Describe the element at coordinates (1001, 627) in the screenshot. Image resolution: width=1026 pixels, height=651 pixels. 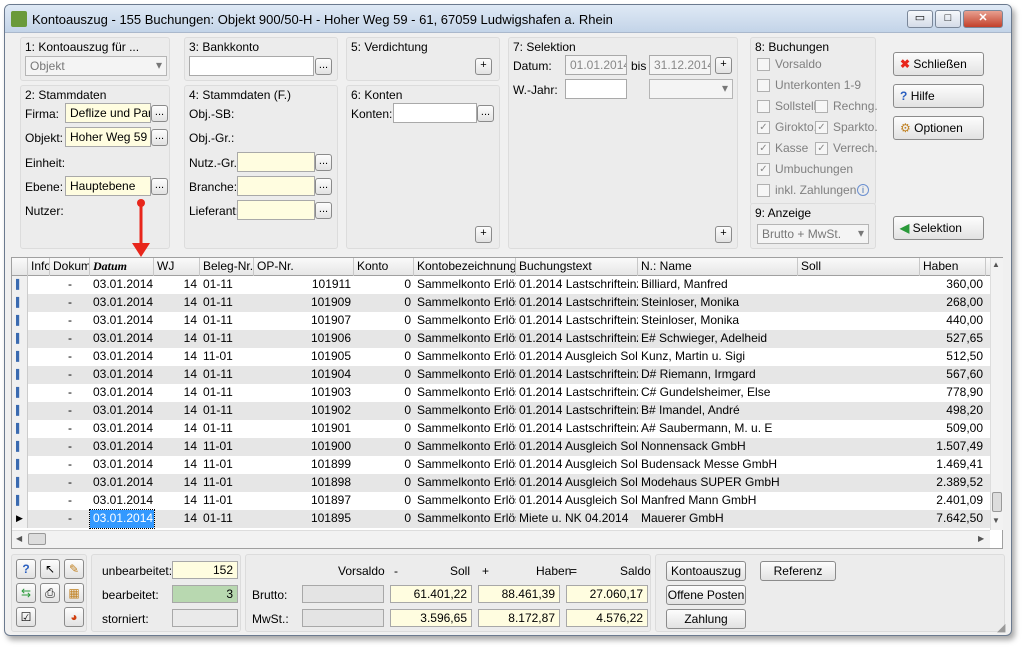
I see `resize-grip-icon: ◢` at that location.